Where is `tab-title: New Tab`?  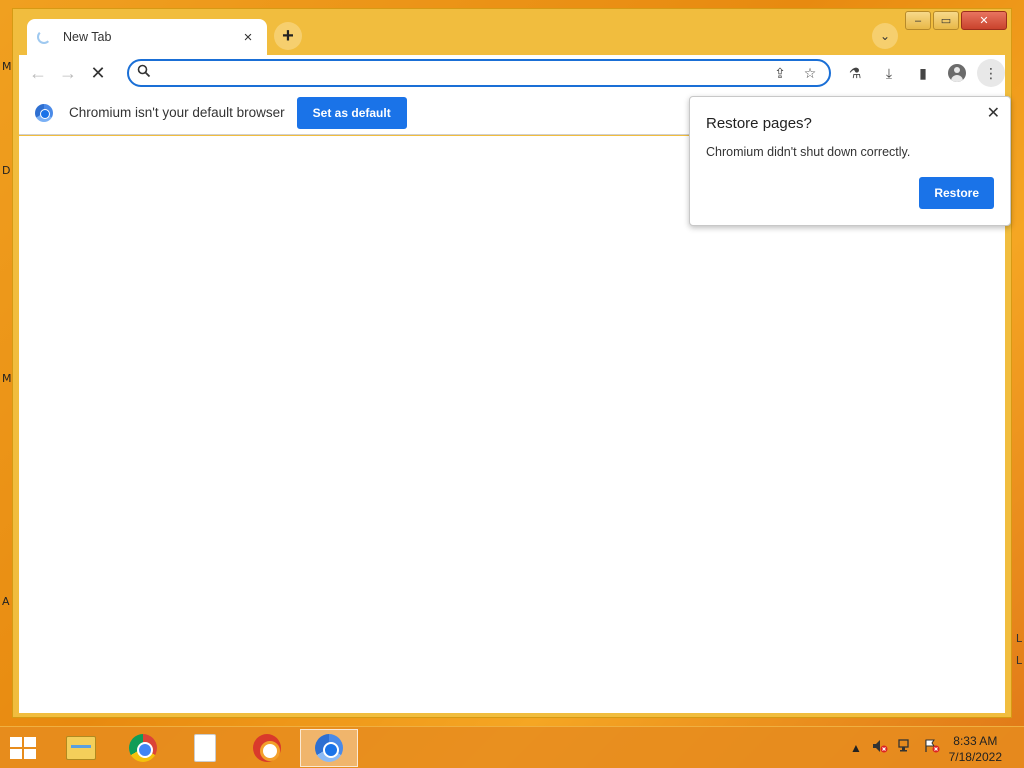 tab-title: New Tab is located at coordinates (87, 37).